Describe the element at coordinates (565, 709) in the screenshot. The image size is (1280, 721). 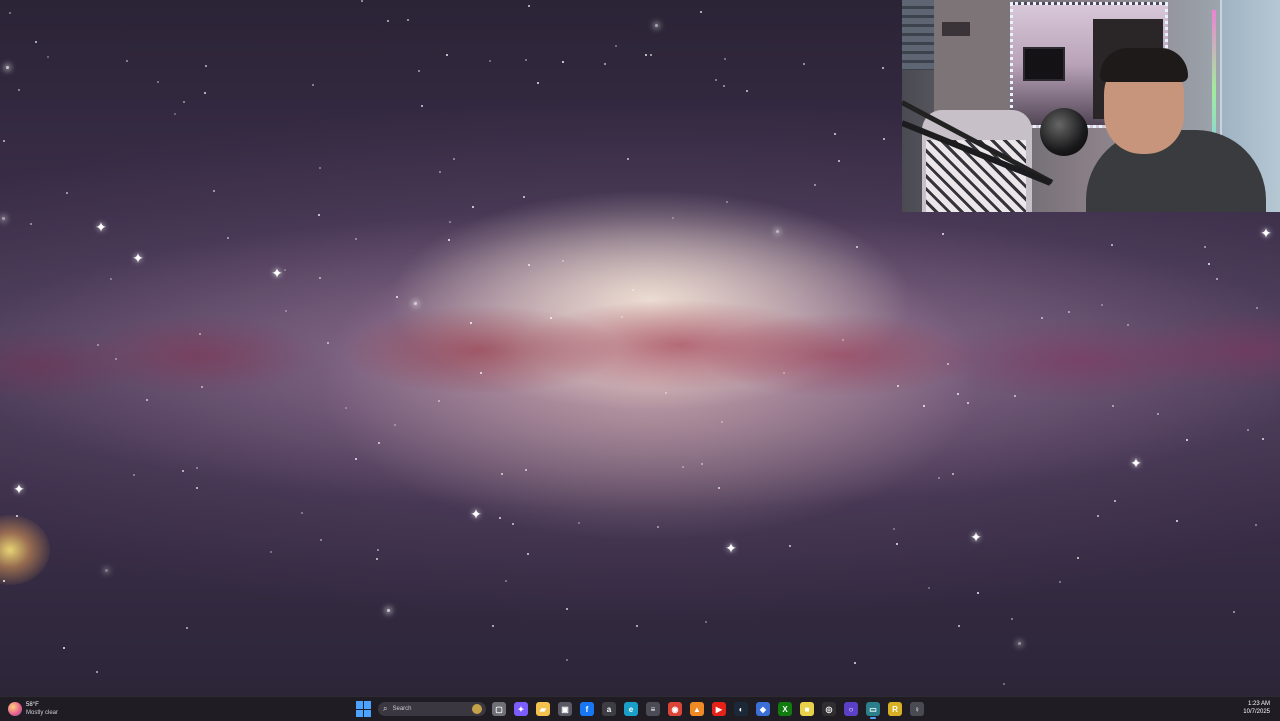
I see `store-icon: ▣` at that location.